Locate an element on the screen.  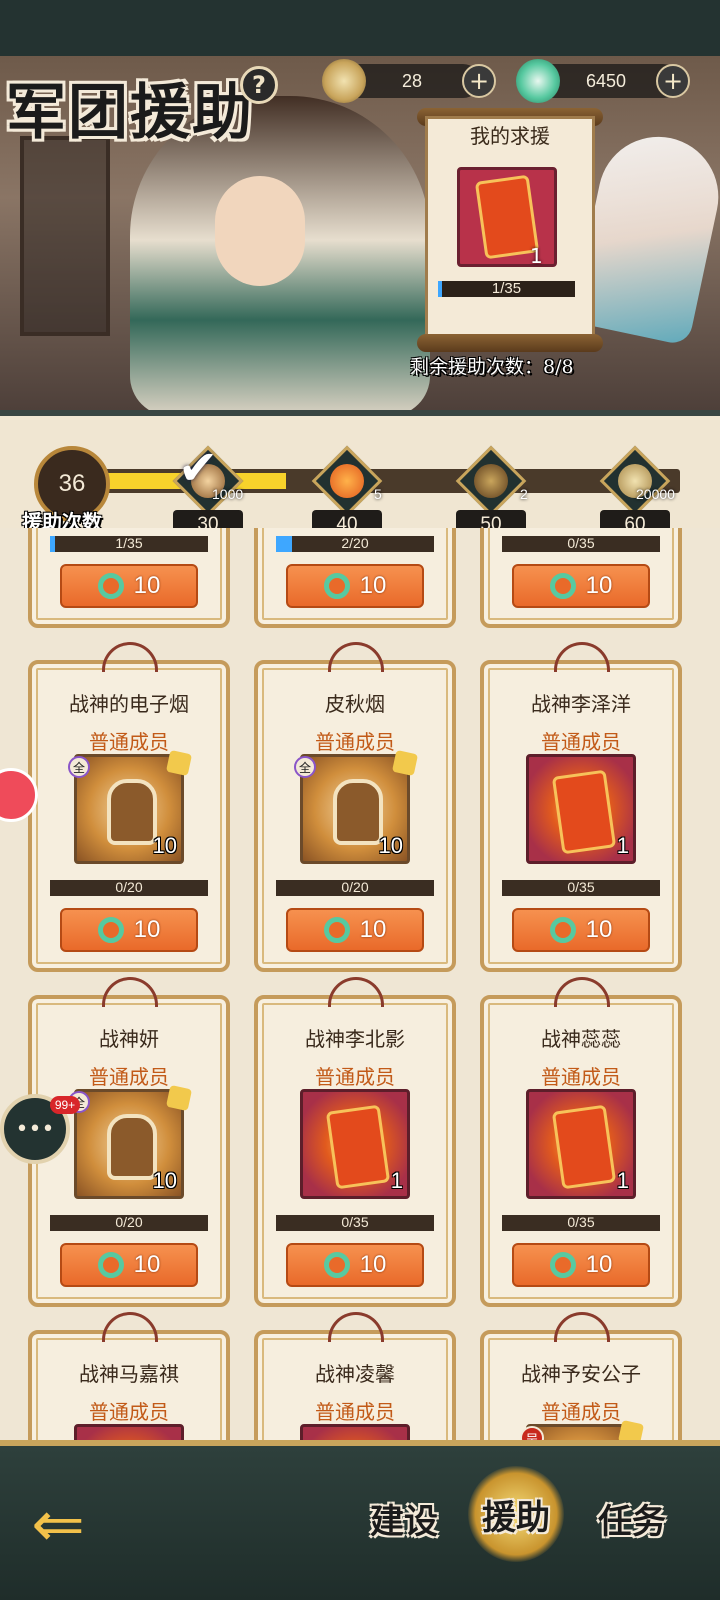
faction-badge: 全 is located at coordinates (305, 767).